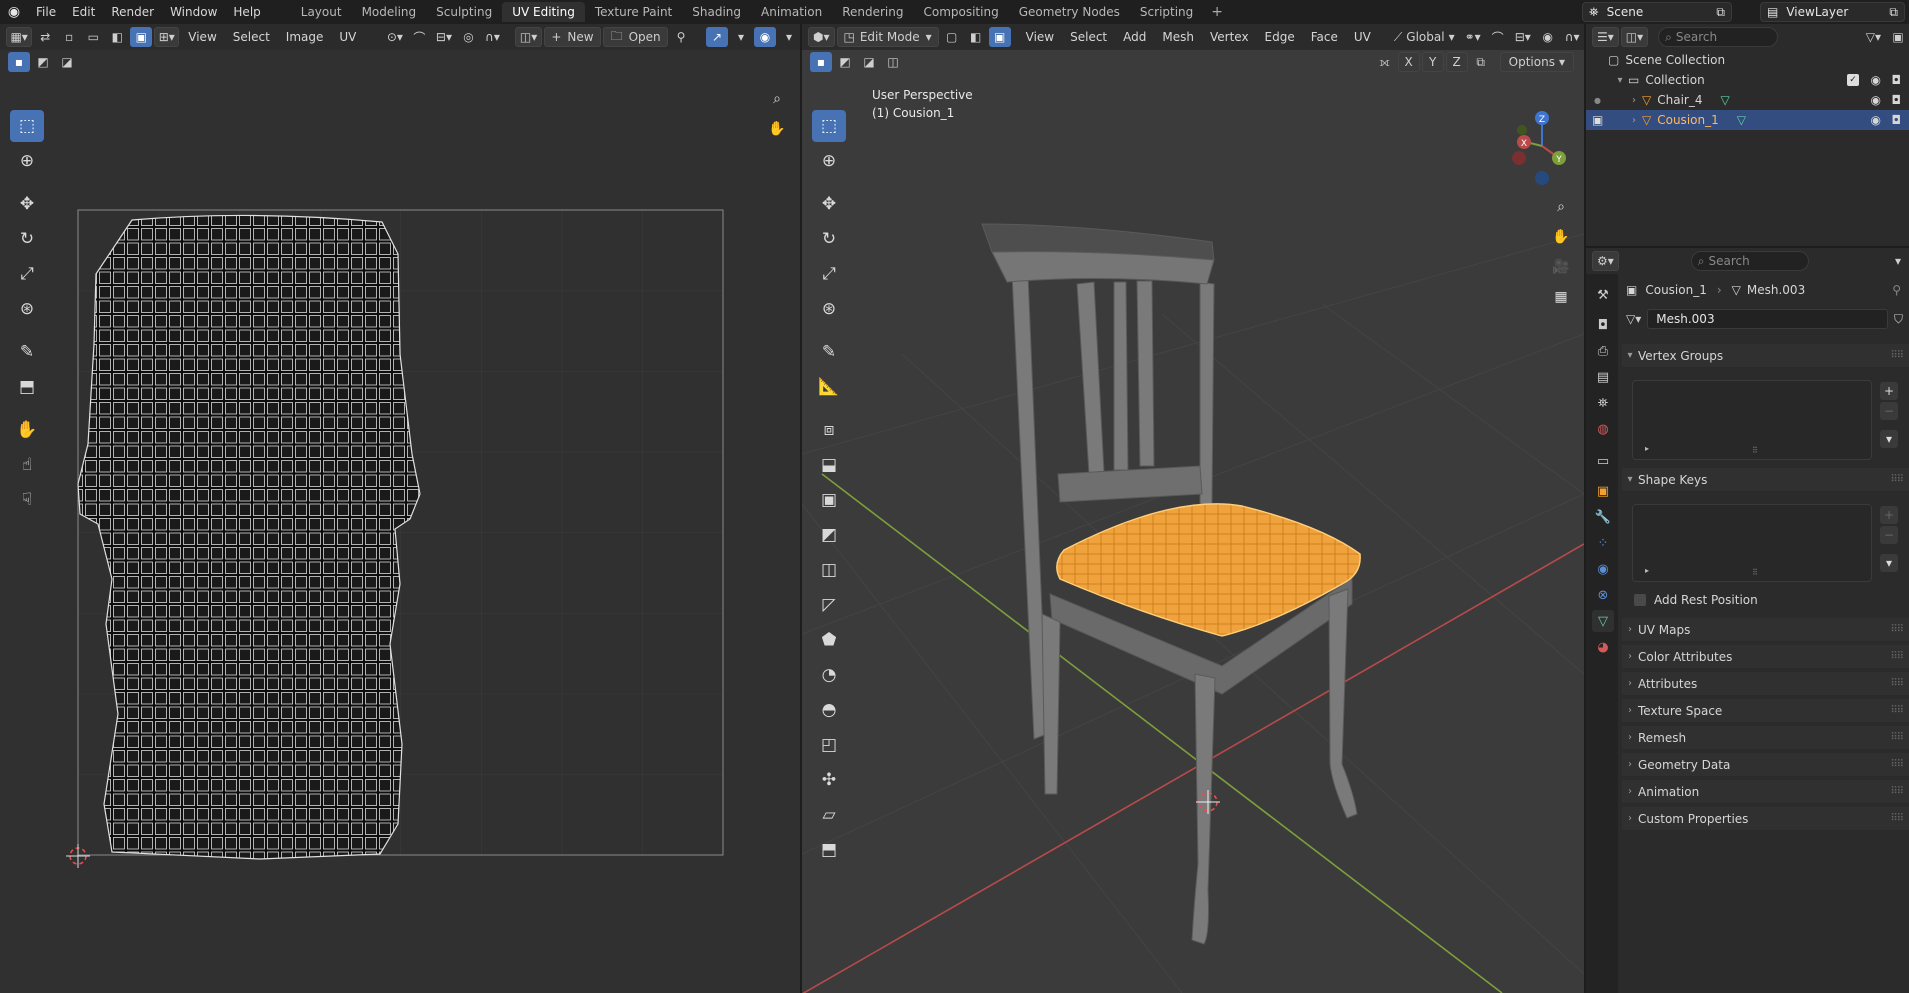  I want to click on mirror-y-button: Y, so click(1432, 62).